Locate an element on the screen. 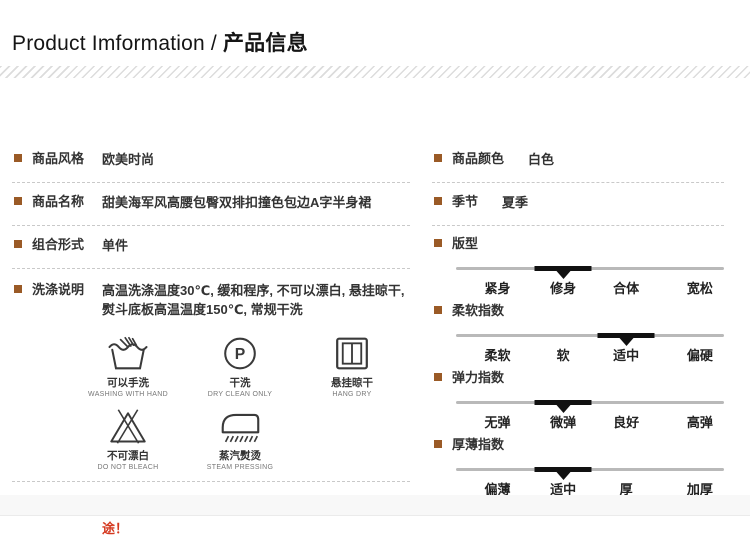  row-label: 商品颜色 is located at coordinates (478, 158).